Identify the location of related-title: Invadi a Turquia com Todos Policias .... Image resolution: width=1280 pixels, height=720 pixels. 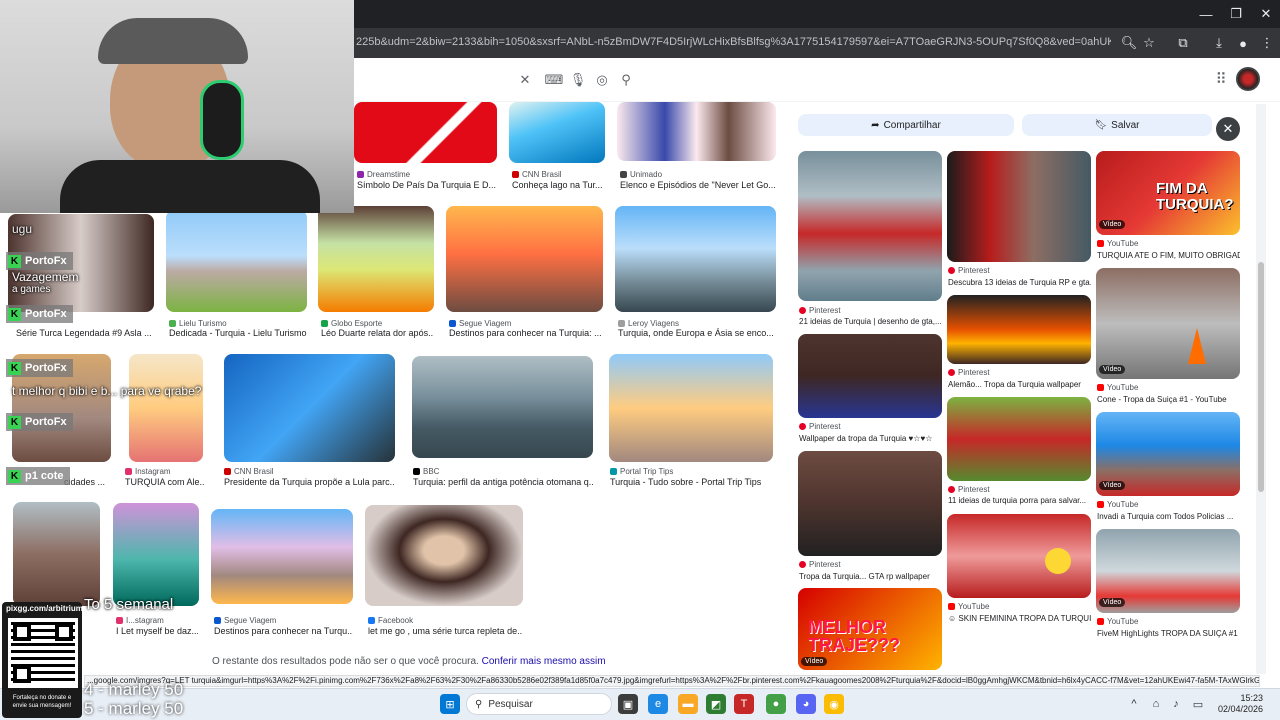
(1168, 516).